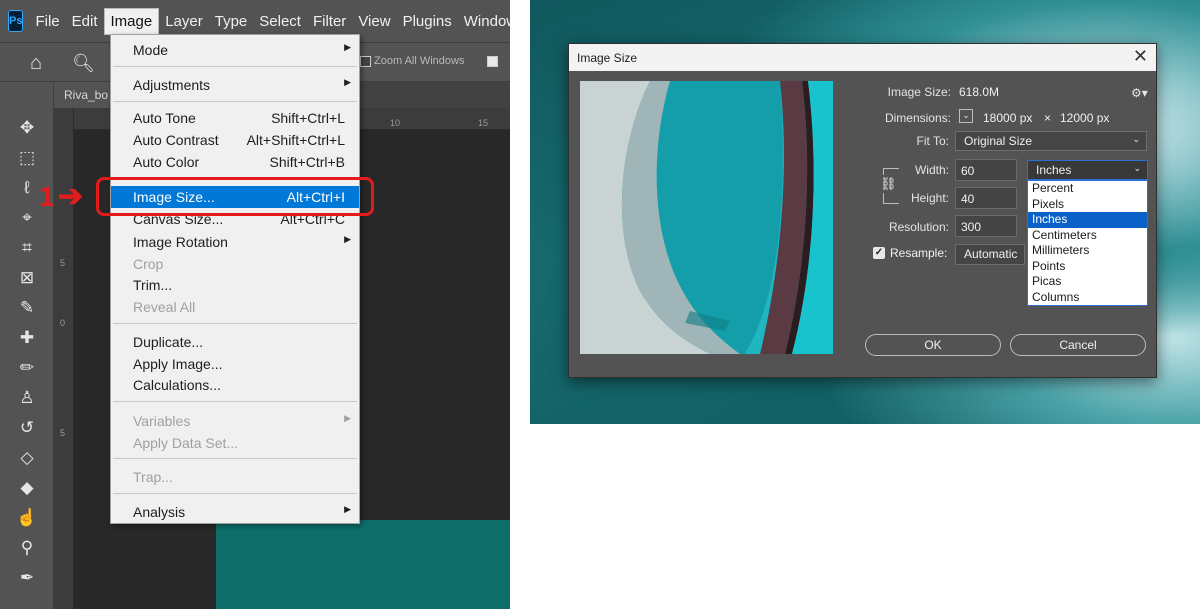 This screenshot has height=609, width=1200. Describe the element at coordinates (27, 188) in the screenshot. I see `lasso-tool-icon: ℓ` at that location.